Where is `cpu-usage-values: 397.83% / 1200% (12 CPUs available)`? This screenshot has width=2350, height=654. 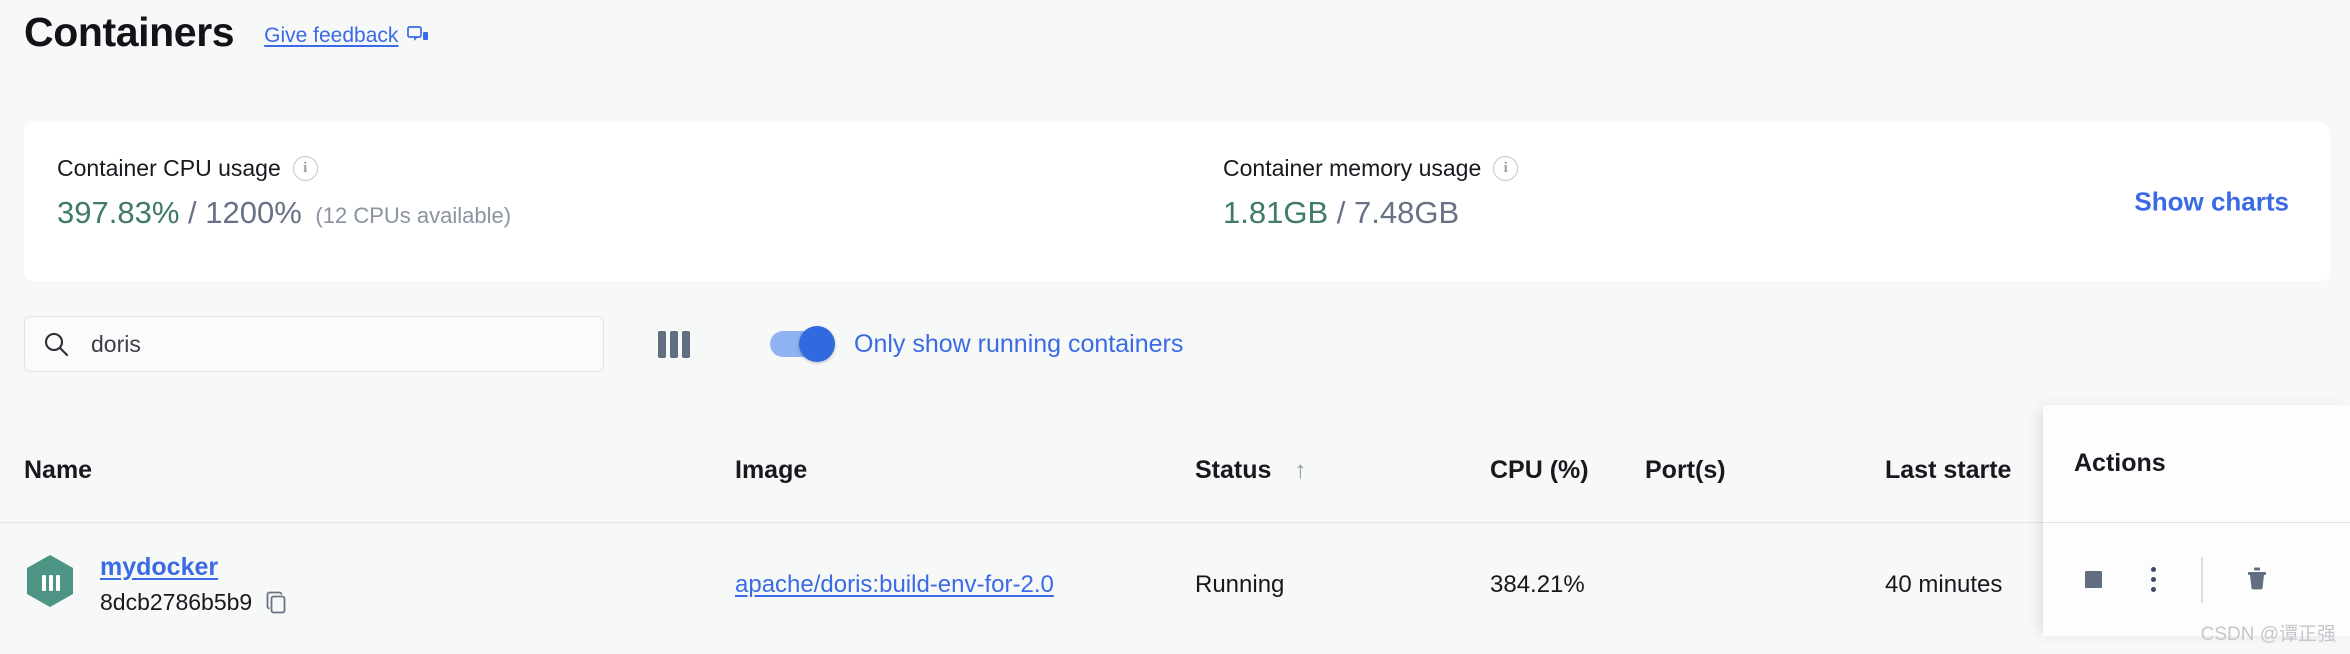
cpu-usage-values: 397.83% / 1200% (12 CPUs available) is located at coordinates (284, 212).